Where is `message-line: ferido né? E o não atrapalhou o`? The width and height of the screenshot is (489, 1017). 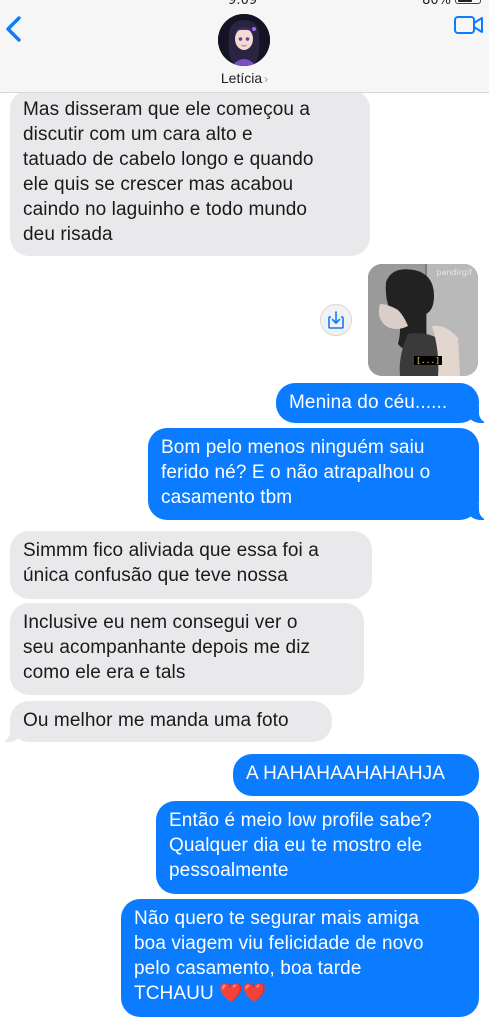
message-line: ferido né? E o não atrapalhou o is located at coordinates (296, 472).